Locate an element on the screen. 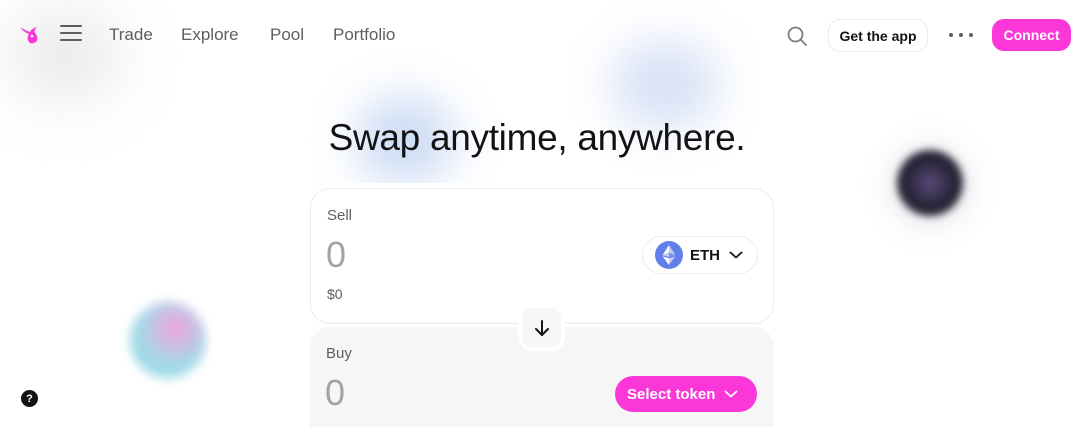  page-title: Swap anytime, anywhere. is located at coordinates (537, 137).